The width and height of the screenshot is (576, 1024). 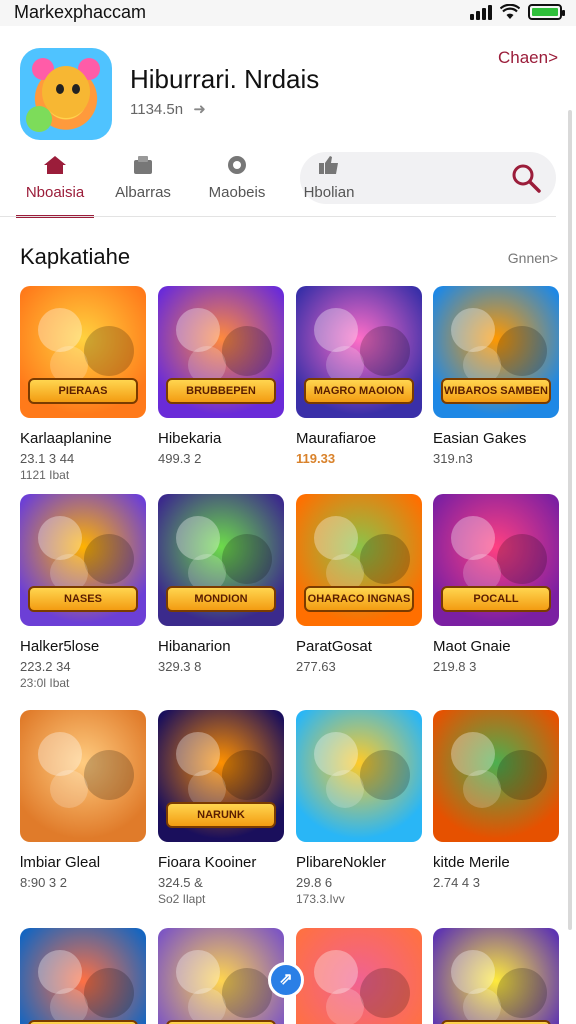 I want to click on app-title: Hiburrari. Nrdais, so click(x=225, y=79).